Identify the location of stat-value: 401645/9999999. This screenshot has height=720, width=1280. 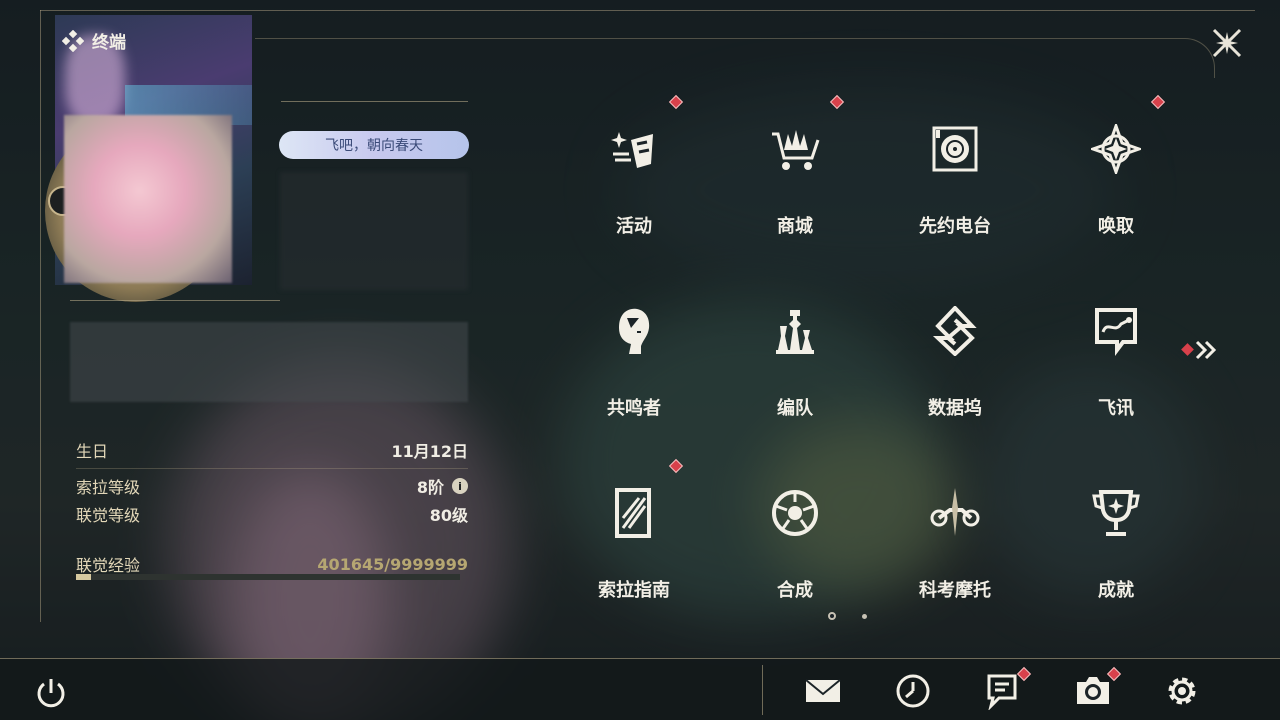
(392, 564).